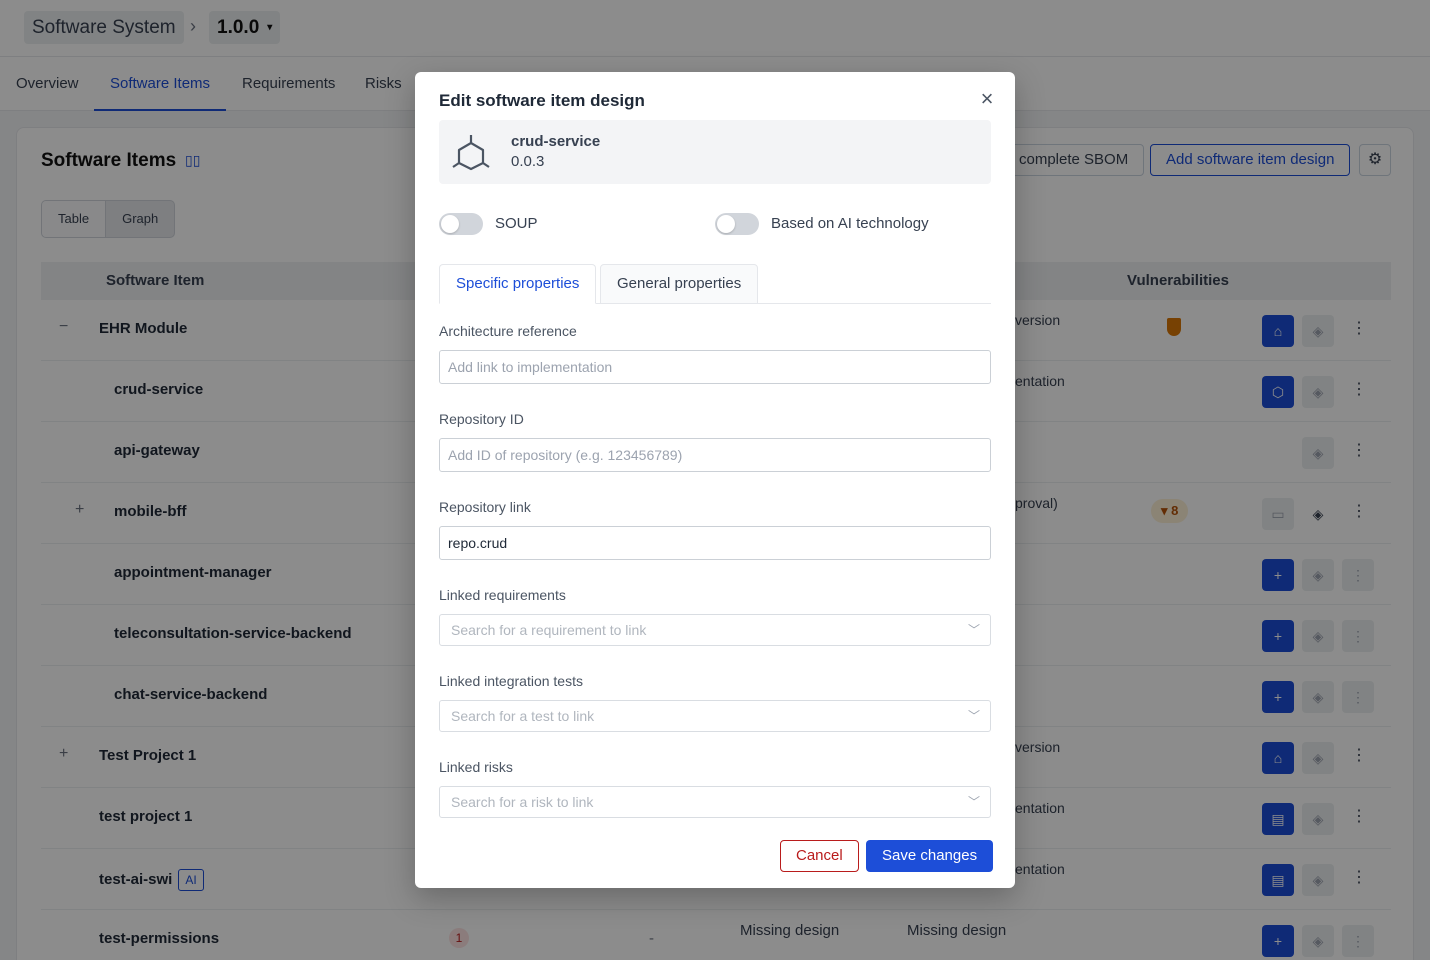  Describe the element at coordinates (476, 767) in the screenshot. I see `linked-risks-label: Linked risks` at that location.